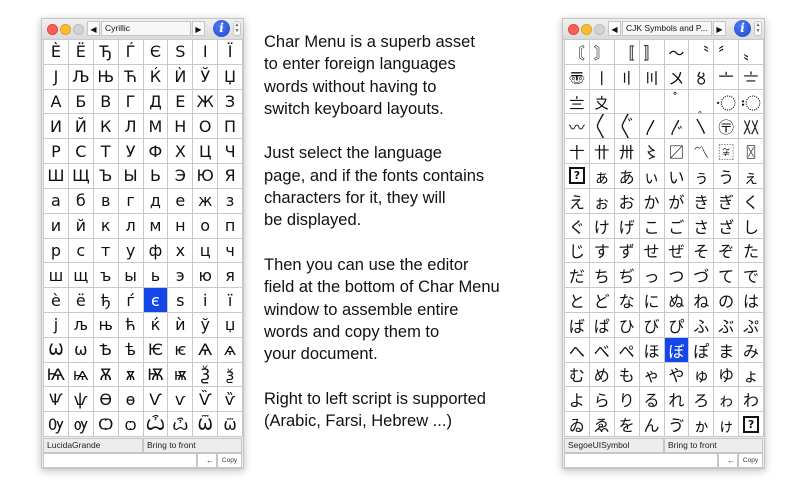 The image size is (800, 500). Describe the element at coordinates (626, 200) in the screenshot. I see `character-cell: お` at that location.